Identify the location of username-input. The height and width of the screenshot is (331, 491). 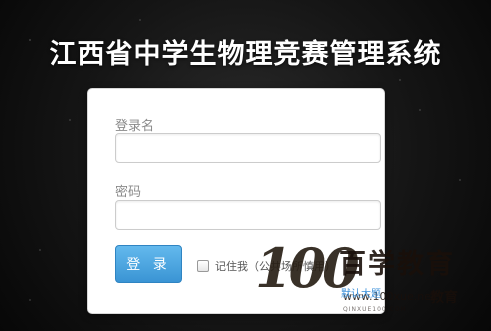
(248, 148).